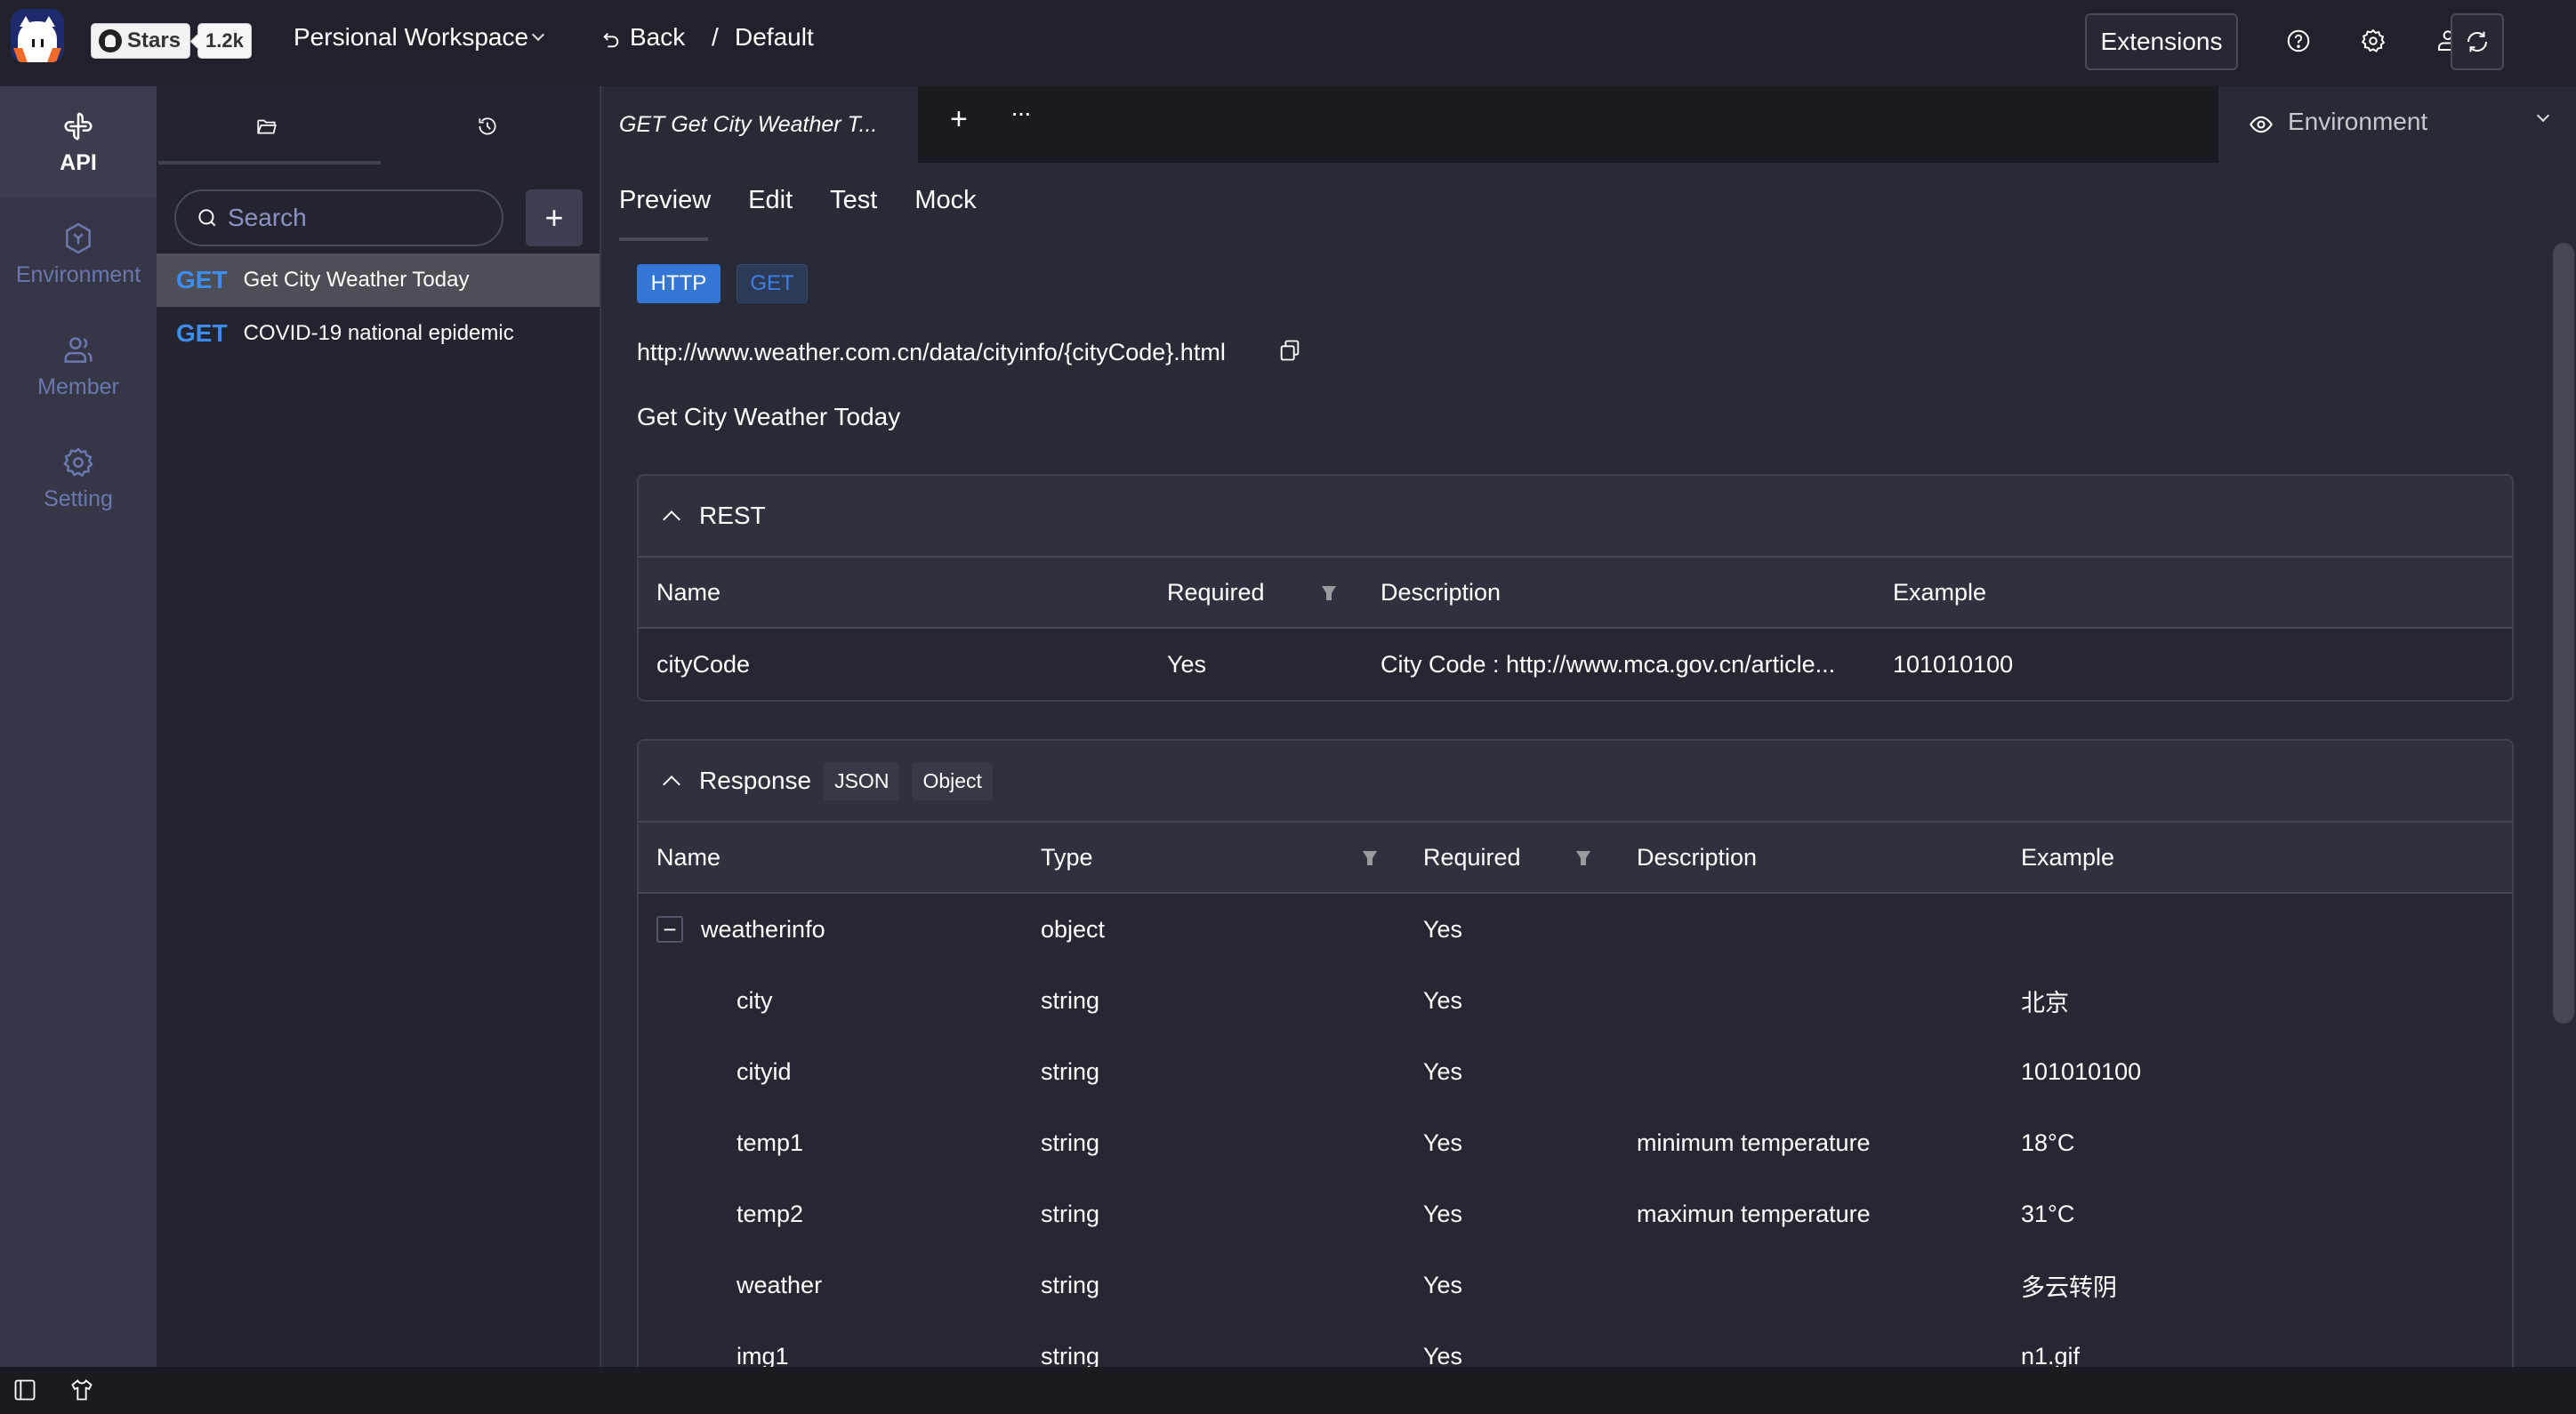  Describe the element at coordinates (78, 238) in the screenshot. I see `environment-icon` at that location.